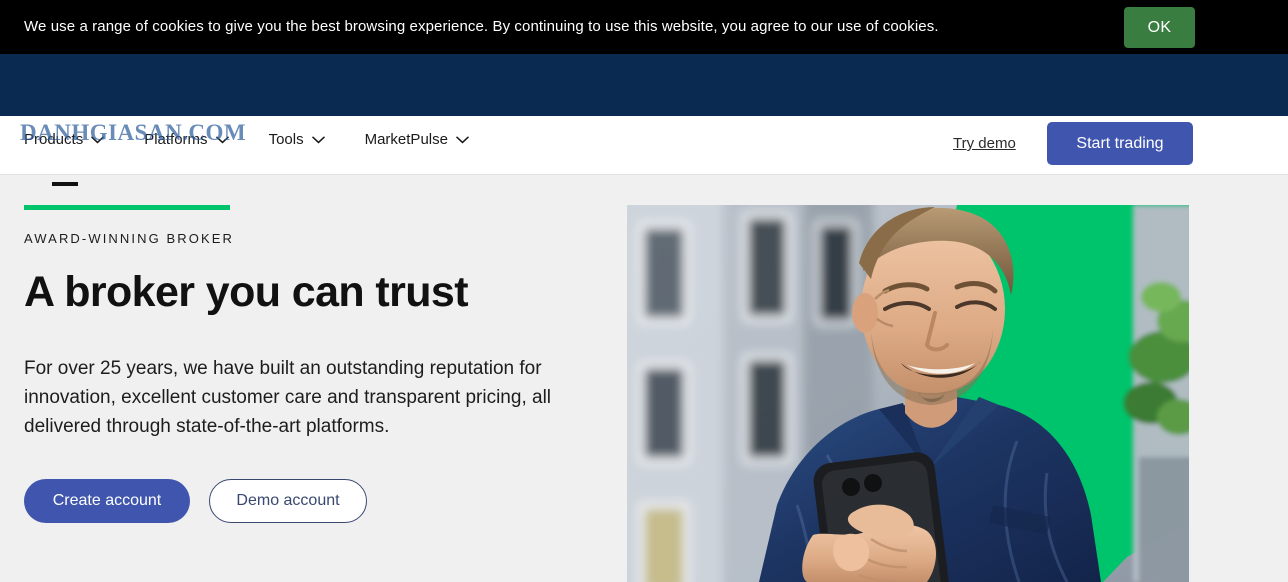 The image size is (1288, 582). What do you see at coordinates (129, 238) in the screenshot?
I see `hero-eyebrow: AWARD-WINNING BROKER` at bounding box center [129, 238].